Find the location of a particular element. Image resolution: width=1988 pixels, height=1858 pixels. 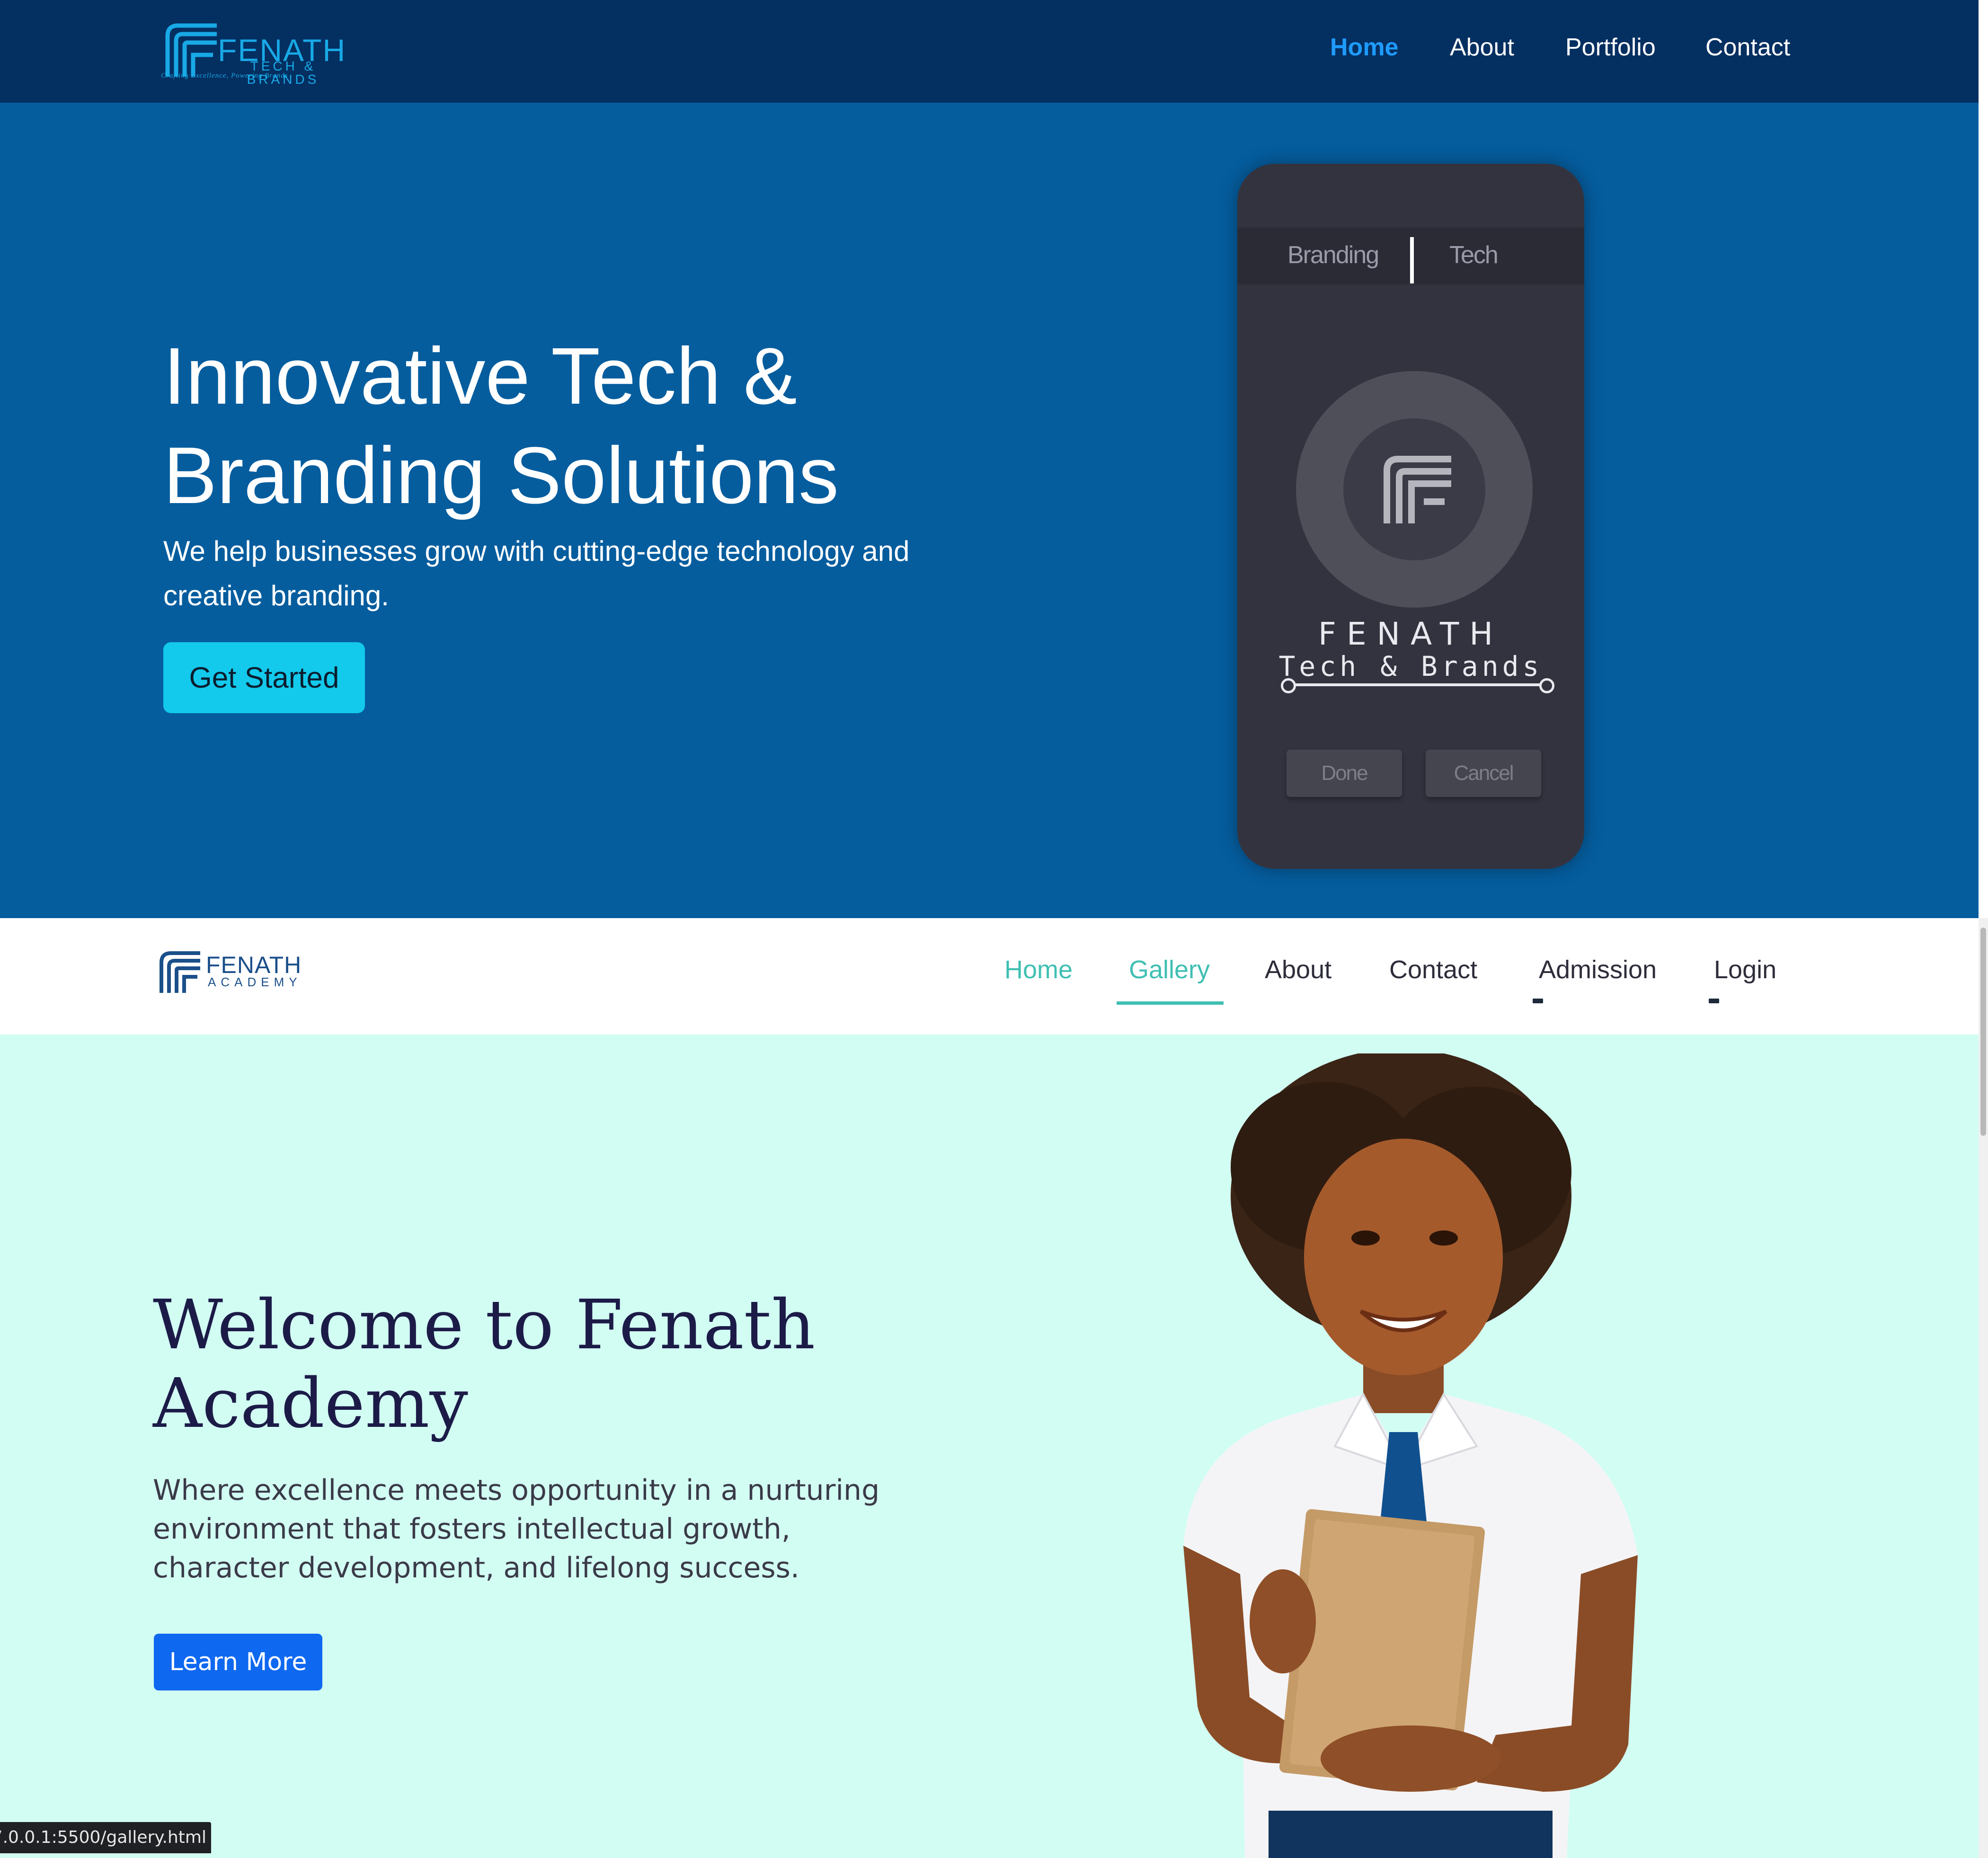

student-photo is located at coordinates (1410, 1455).